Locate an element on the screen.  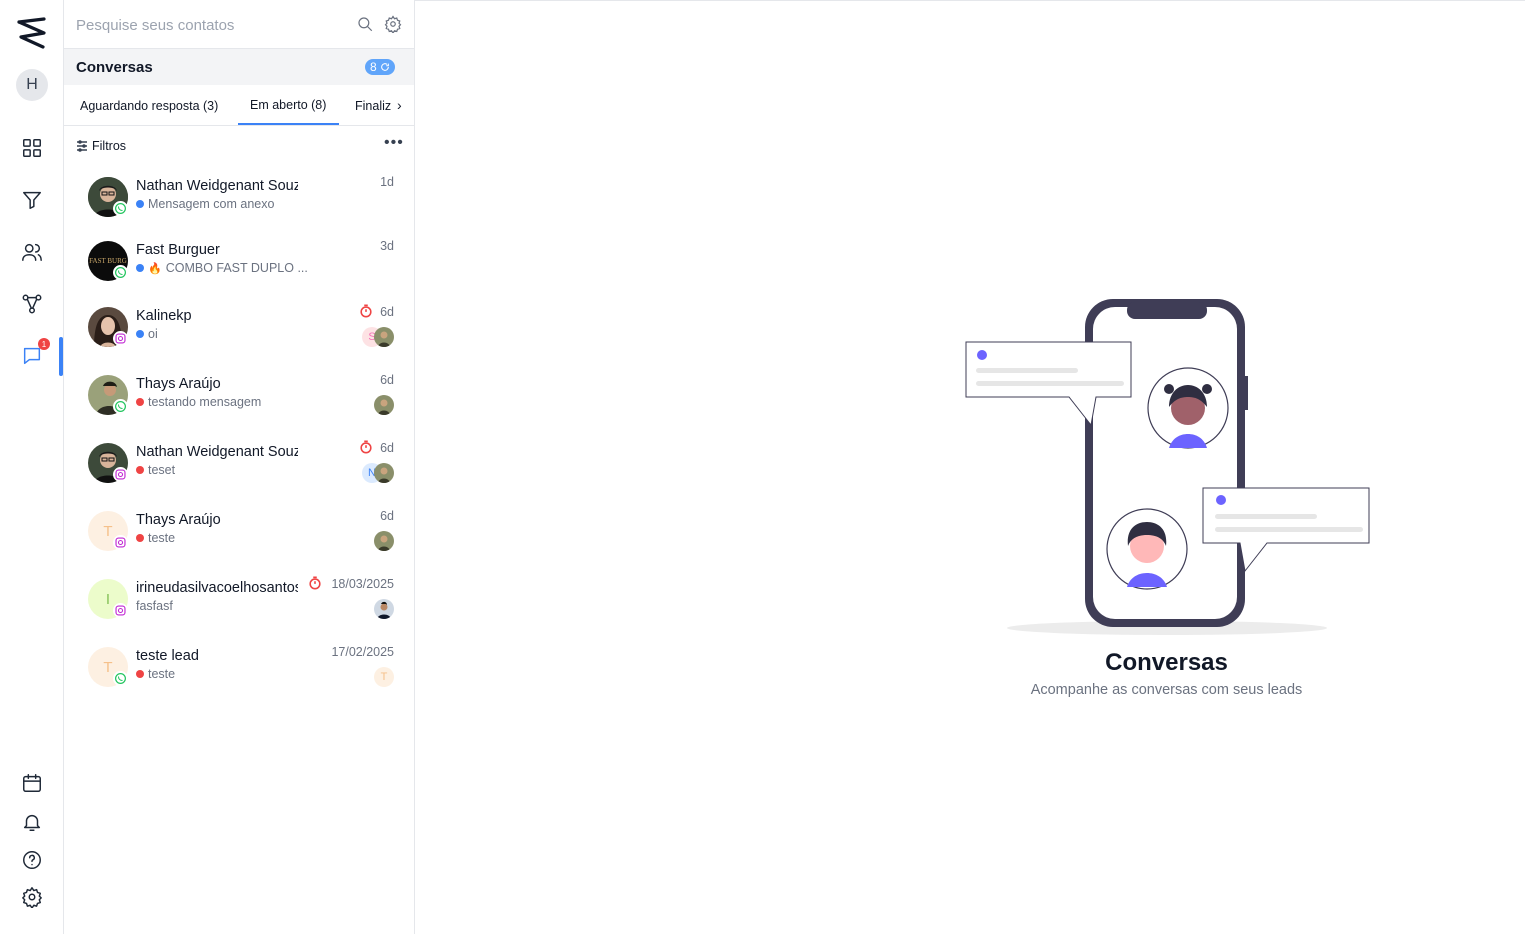
dashboard-icon is located at coordinates (32, 148).